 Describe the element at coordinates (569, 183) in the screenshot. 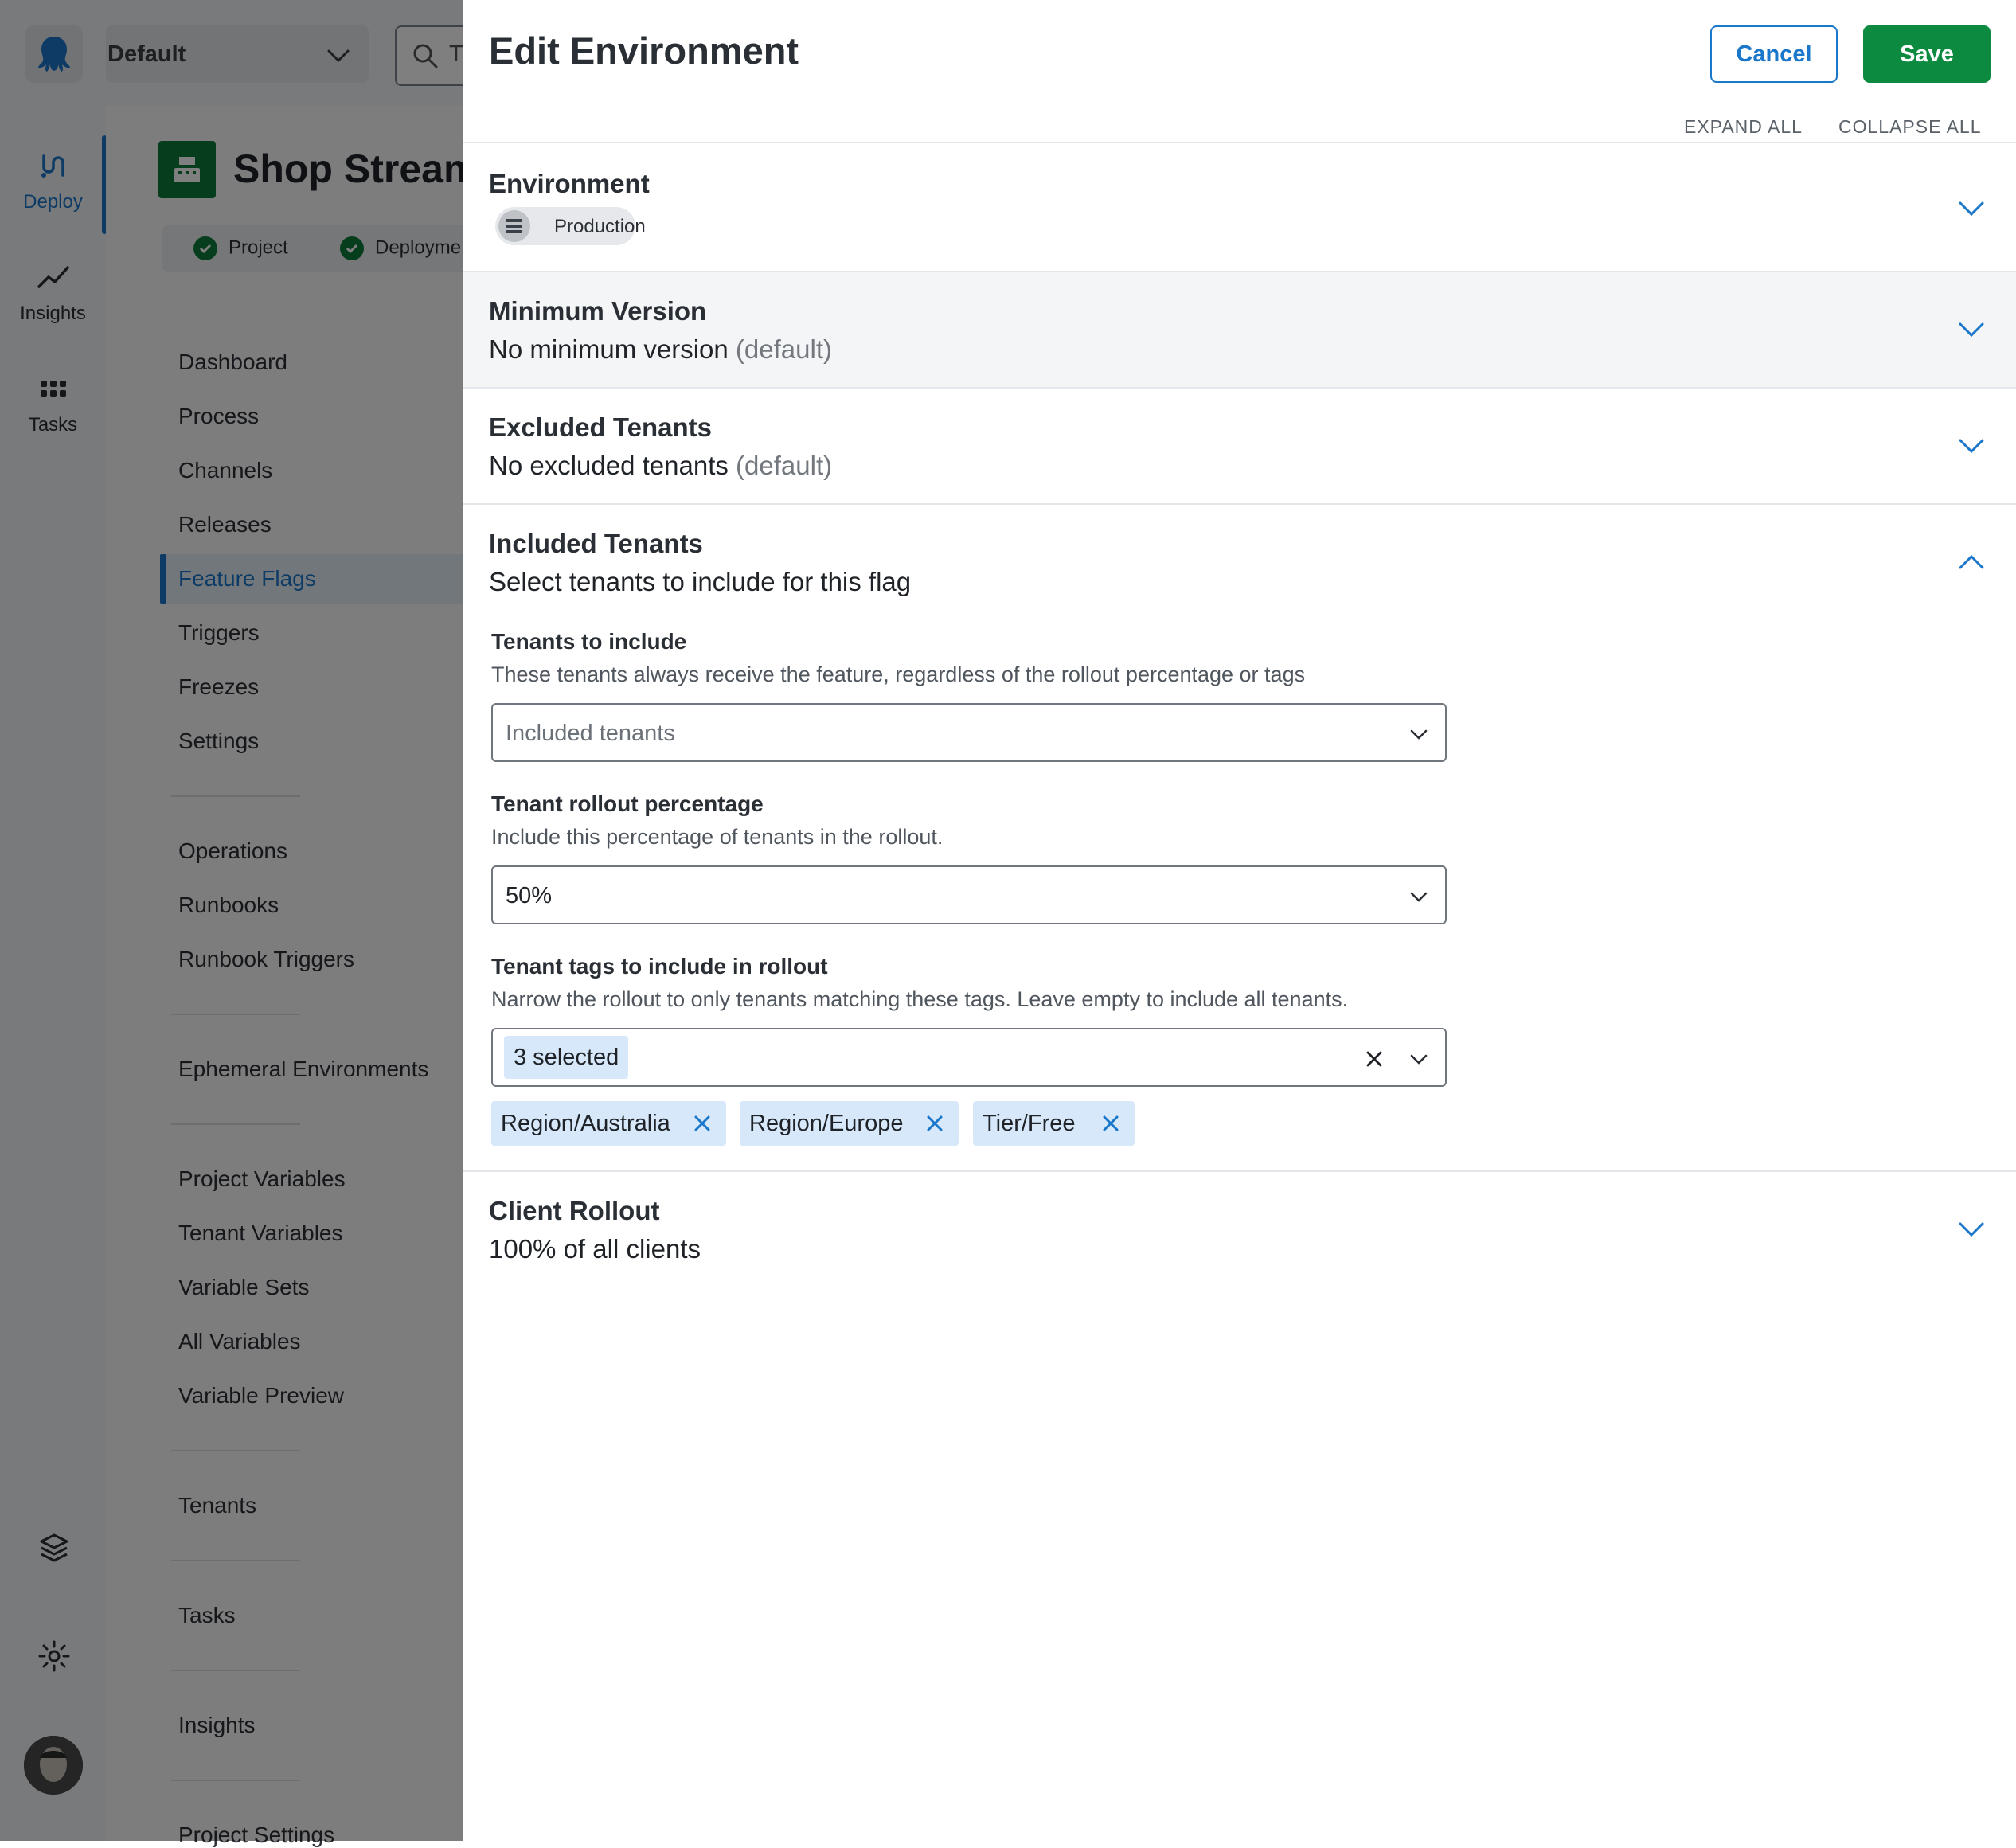

I see `section-title-environment: Environment` at that location.